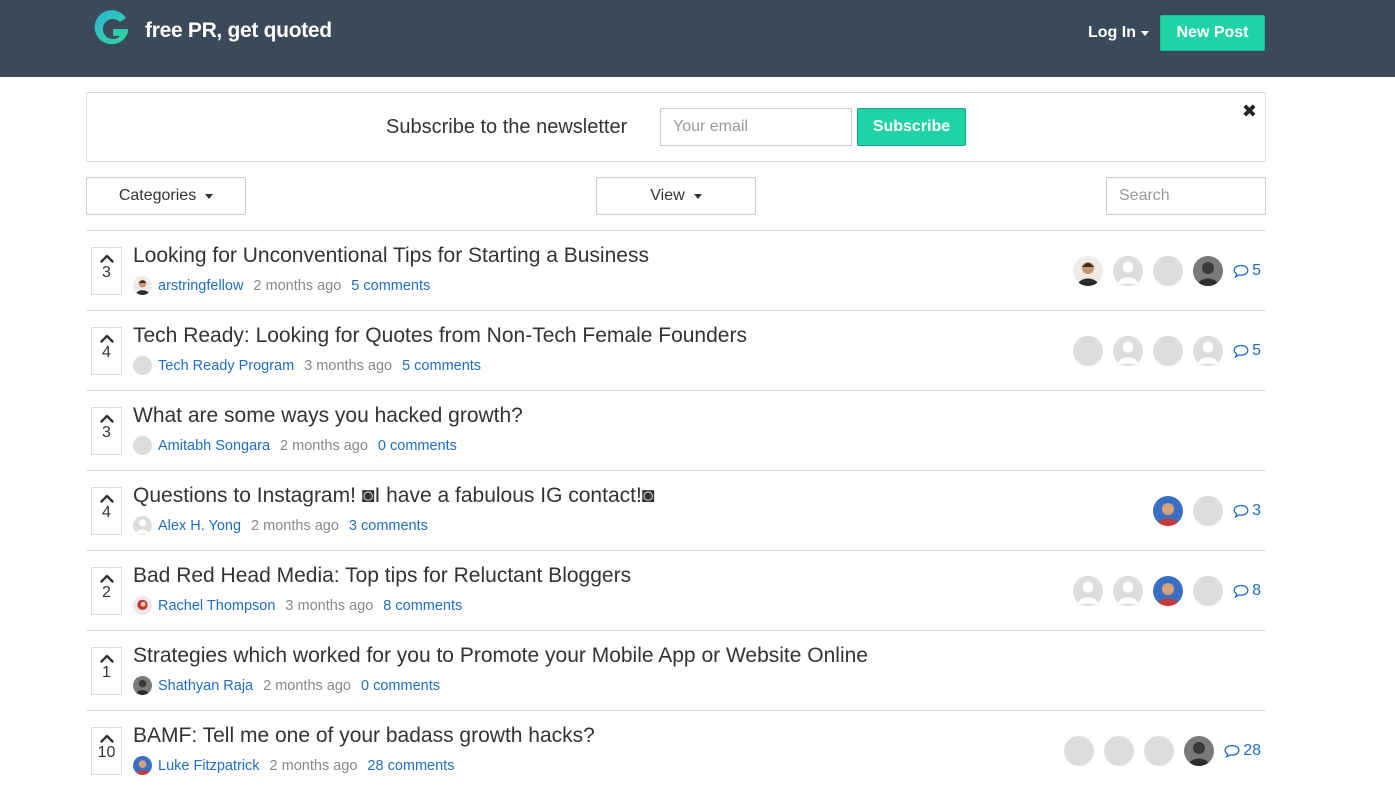 This screenshot has height=790, width=1395. I want to click on newsletter-panel: Subscribe to the newsletter Subscribe ✖, so click(676, 127).